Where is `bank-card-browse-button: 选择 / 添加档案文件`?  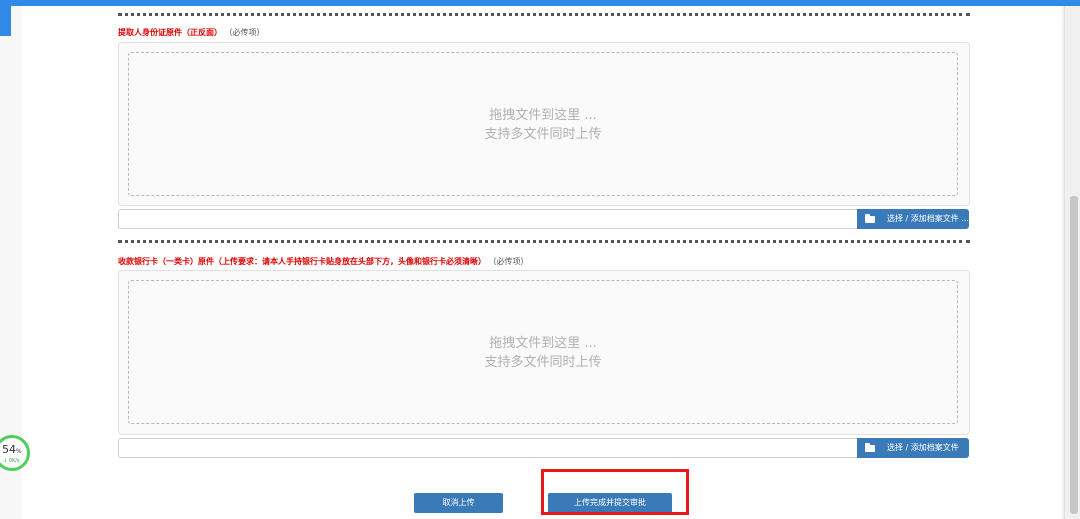 bank-card-browse-button: 选择 / 添加档案文件 is located at coordinates (913, 448).